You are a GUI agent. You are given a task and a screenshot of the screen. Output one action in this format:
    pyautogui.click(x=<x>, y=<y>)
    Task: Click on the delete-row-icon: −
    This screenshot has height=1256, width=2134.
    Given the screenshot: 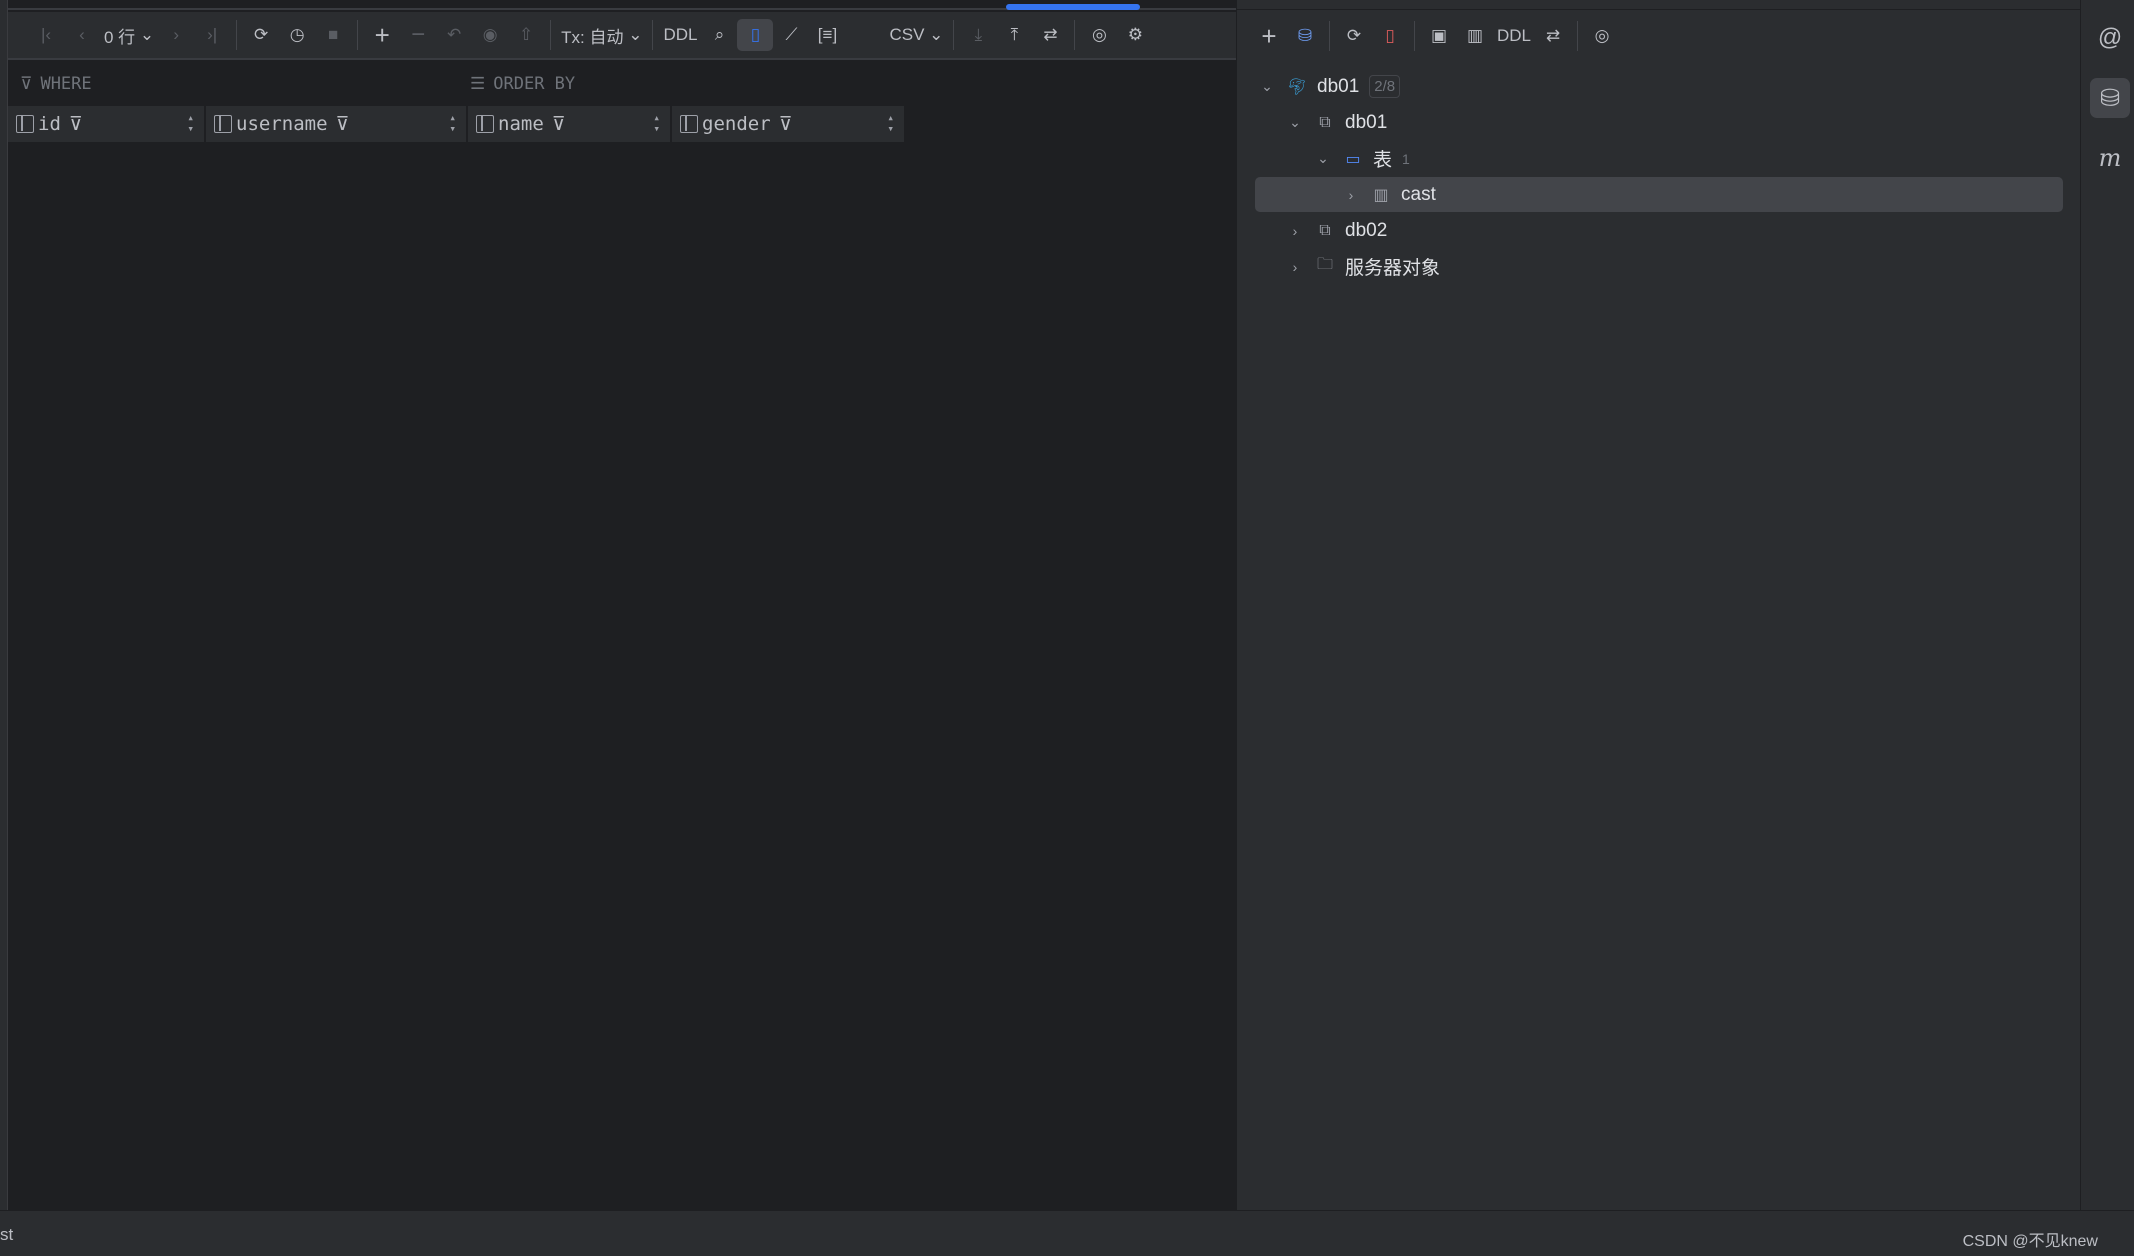 What is the action you would take?
    pyautogui.click(x=418, y=35)
    